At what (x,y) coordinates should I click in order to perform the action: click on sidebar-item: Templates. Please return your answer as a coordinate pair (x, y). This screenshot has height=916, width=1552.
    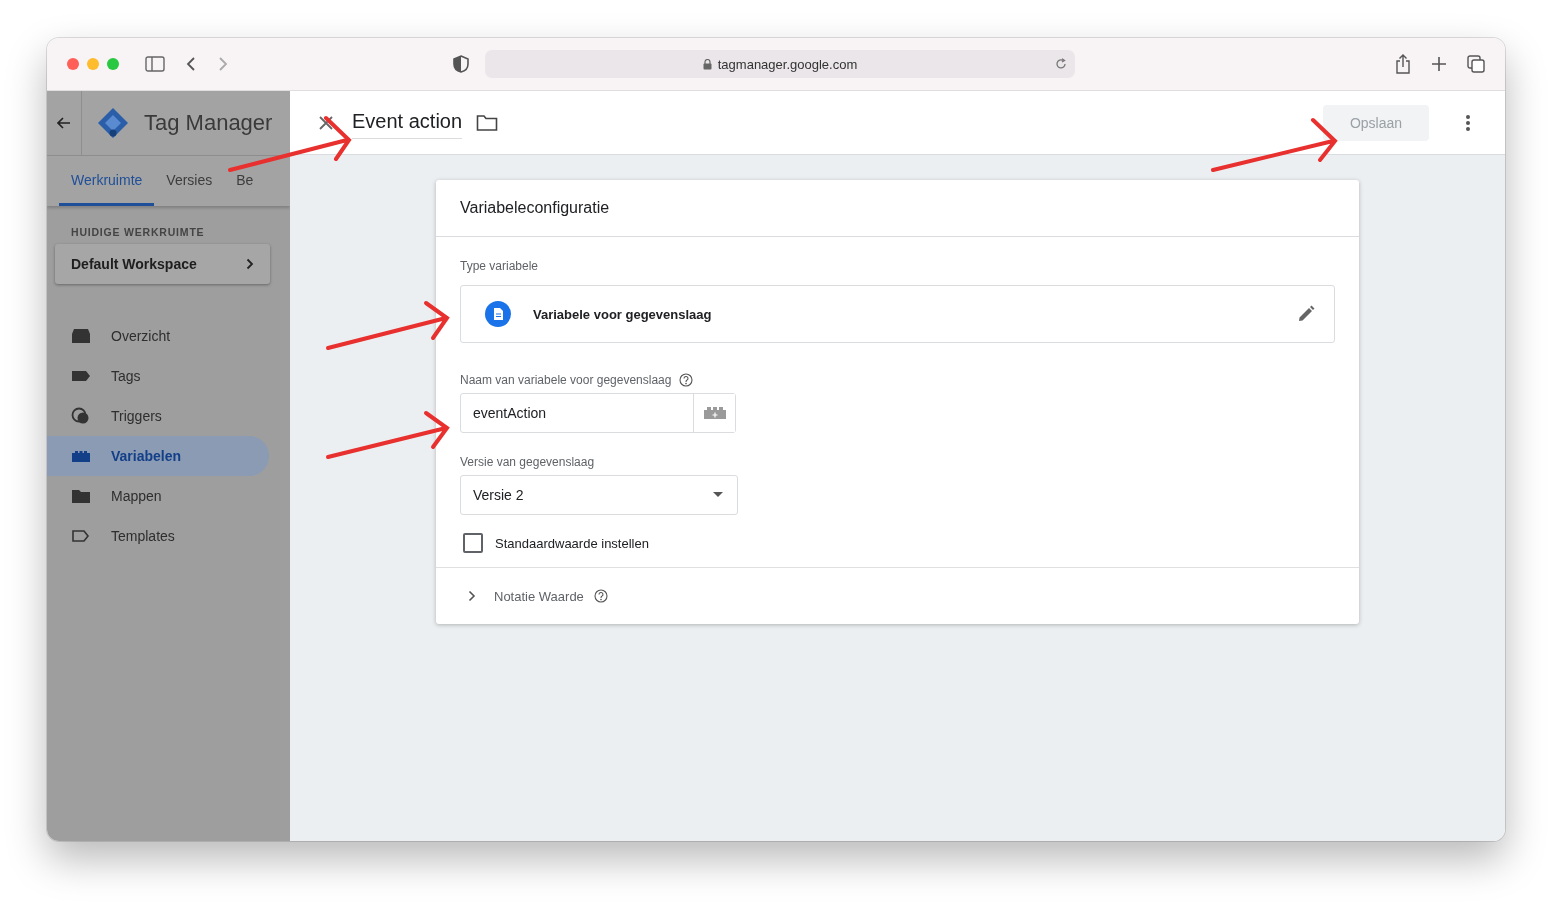
    Looking at the image, I should click on (158, 536).